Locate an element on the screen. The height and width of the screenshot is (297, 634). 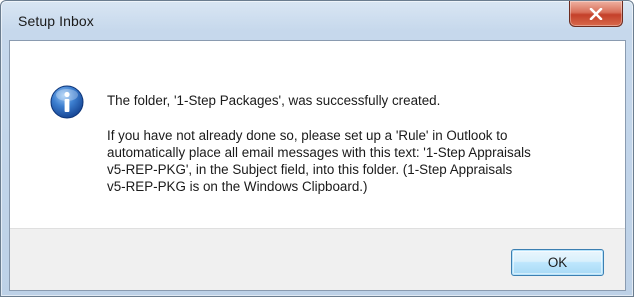
close-icon is located at coordinates (596, 13).